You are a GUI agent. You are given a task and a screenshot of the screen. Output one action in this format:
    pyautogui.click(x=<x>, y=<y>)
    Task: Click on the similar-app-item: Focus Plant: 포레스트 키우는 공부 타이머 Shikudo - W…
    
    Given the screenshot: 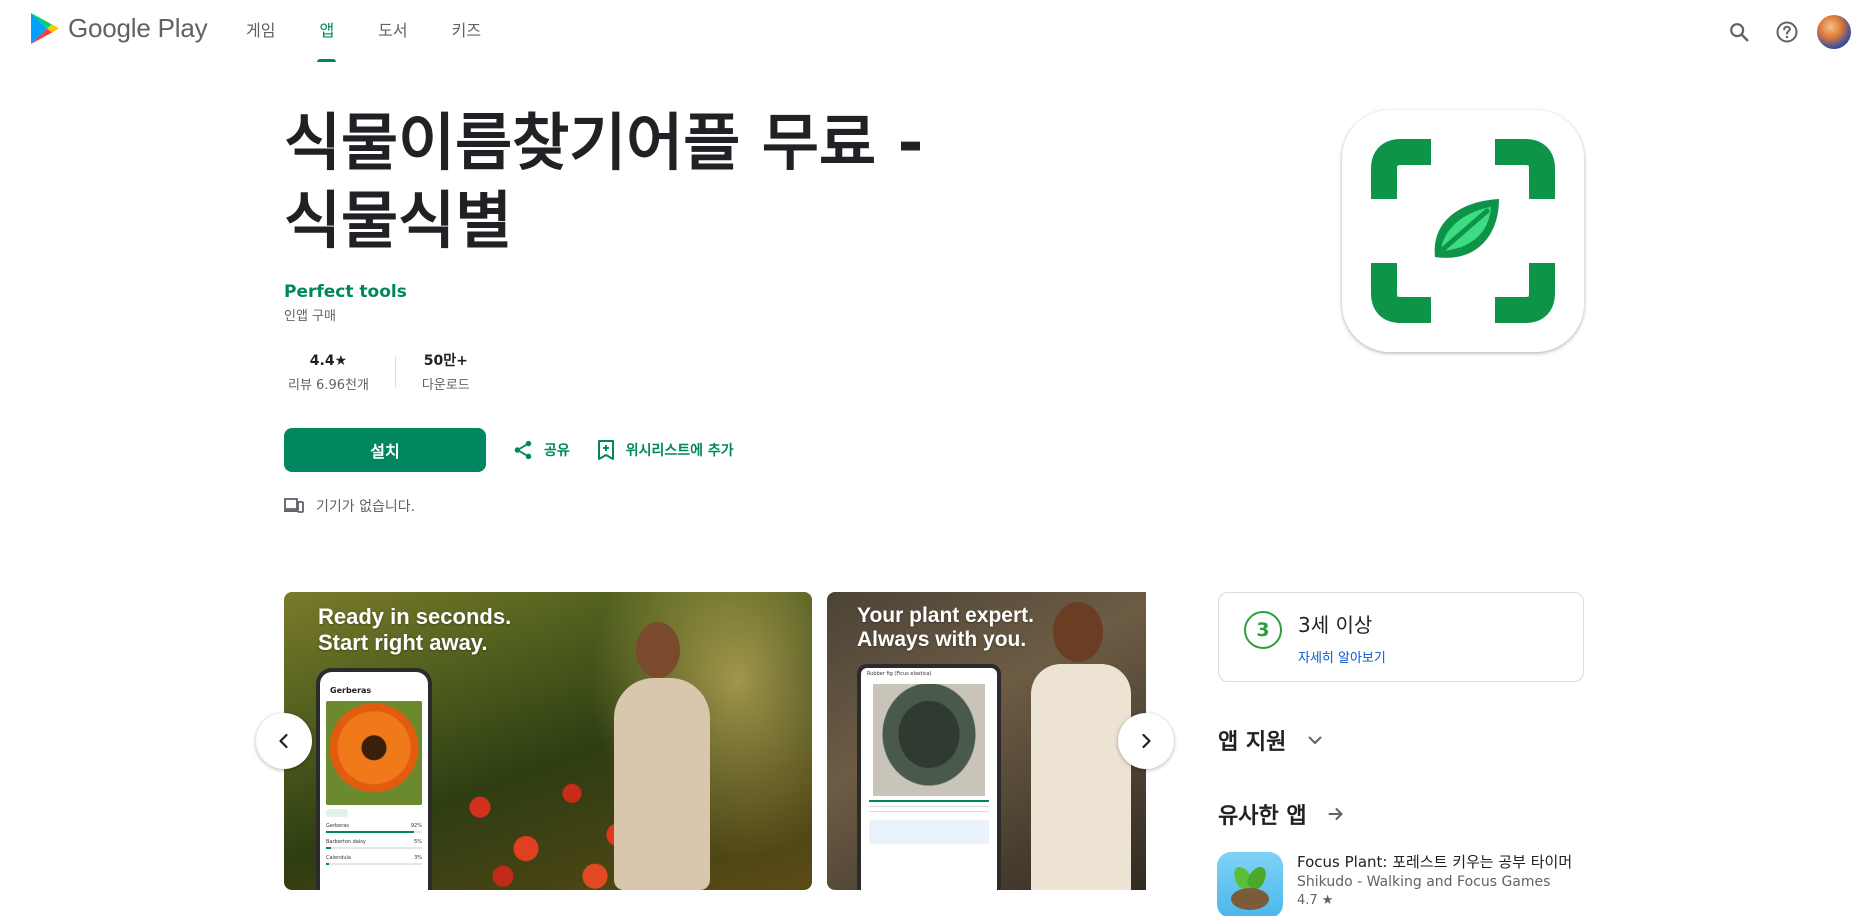 What is the action you would take?
    pyautogui.click(x=1394, y=884)
    